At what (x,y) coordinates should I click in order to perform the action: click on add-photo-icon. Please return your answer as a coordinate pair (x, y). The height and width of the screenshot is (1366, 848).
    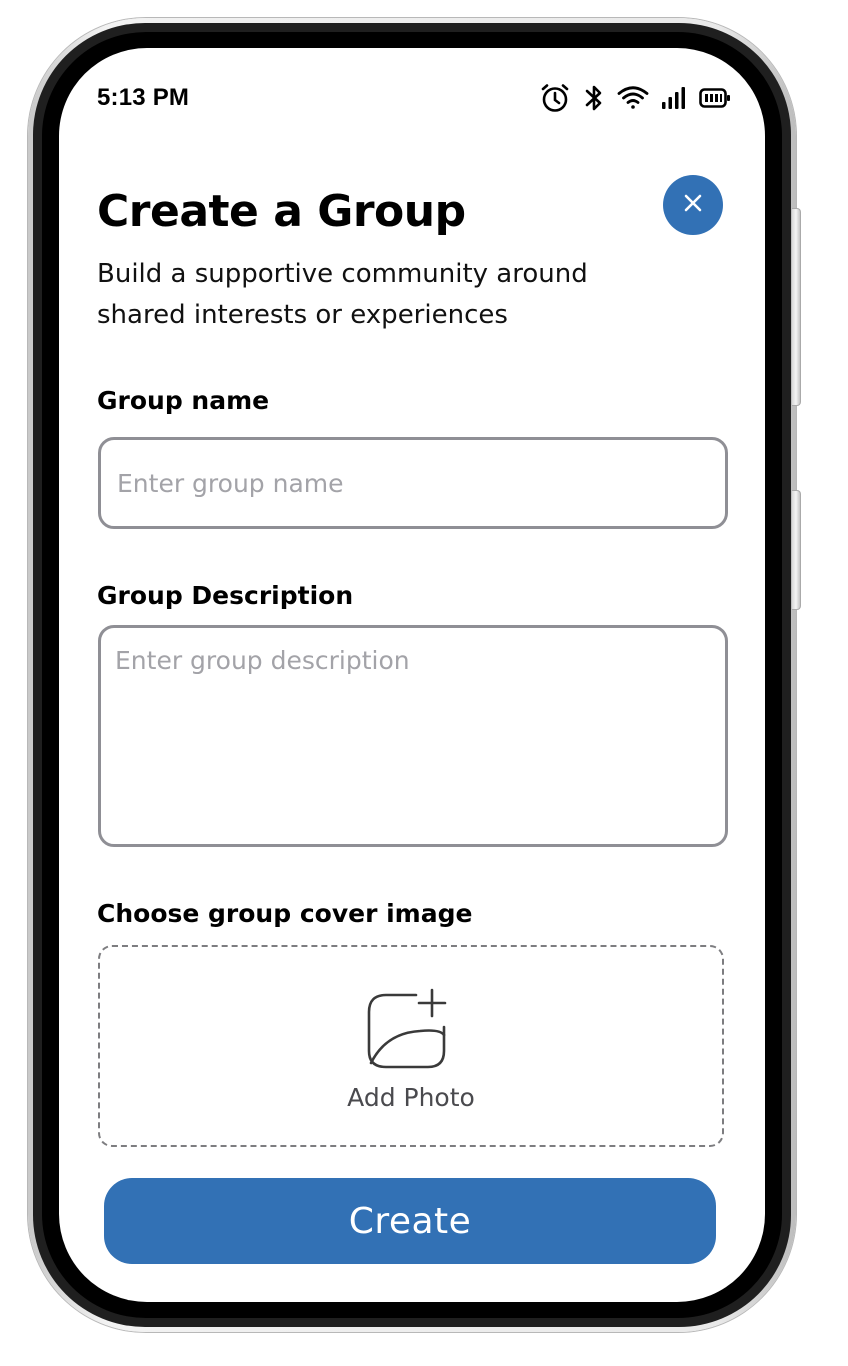
    Looking at the image, I should click on (409, 1031).